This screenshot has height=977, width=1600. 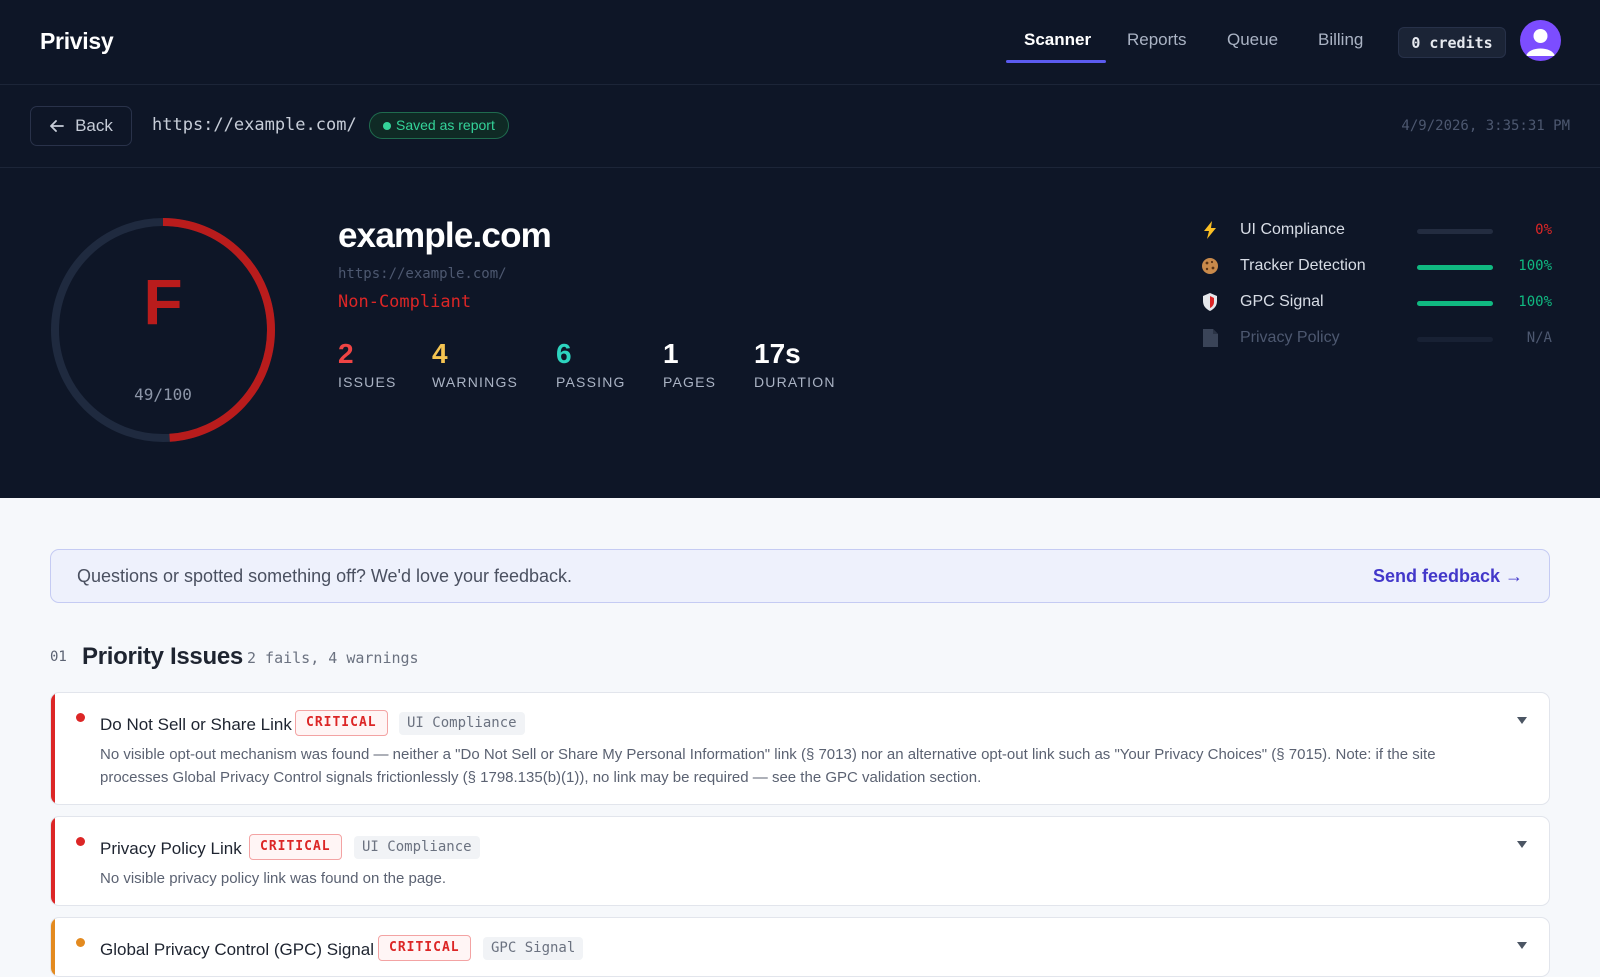 I want to click on stat-label: PASSING, so click(x=591, y=382).